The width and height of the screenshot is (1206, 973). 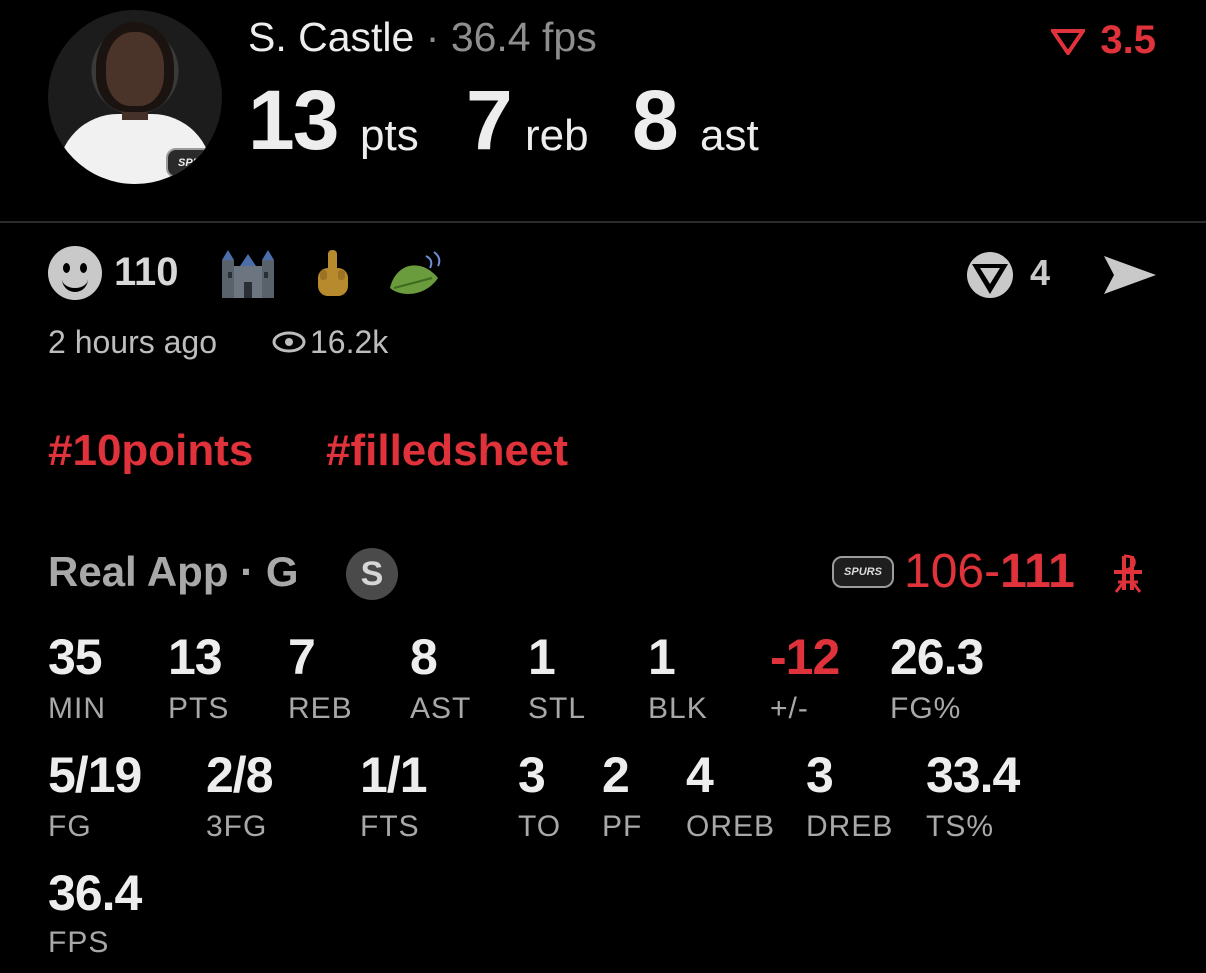 What do you see at coordinates (282, 571) in the screenshot?
I see `player-position: G` at bounding box center [282, 571].